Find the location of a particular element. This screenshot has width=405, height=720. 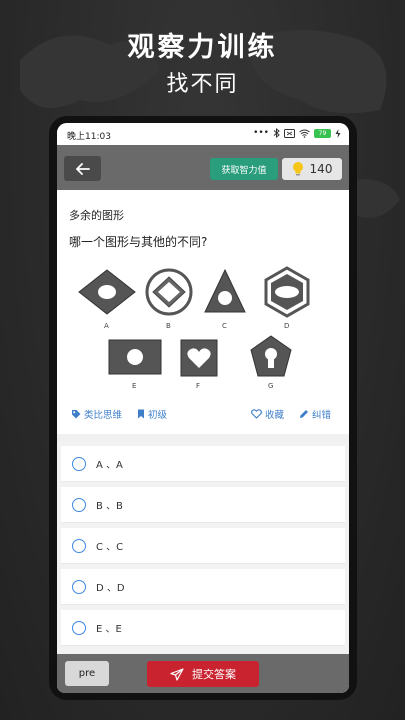

favorite-button: 收藏 is located at coordinates (267, 414).